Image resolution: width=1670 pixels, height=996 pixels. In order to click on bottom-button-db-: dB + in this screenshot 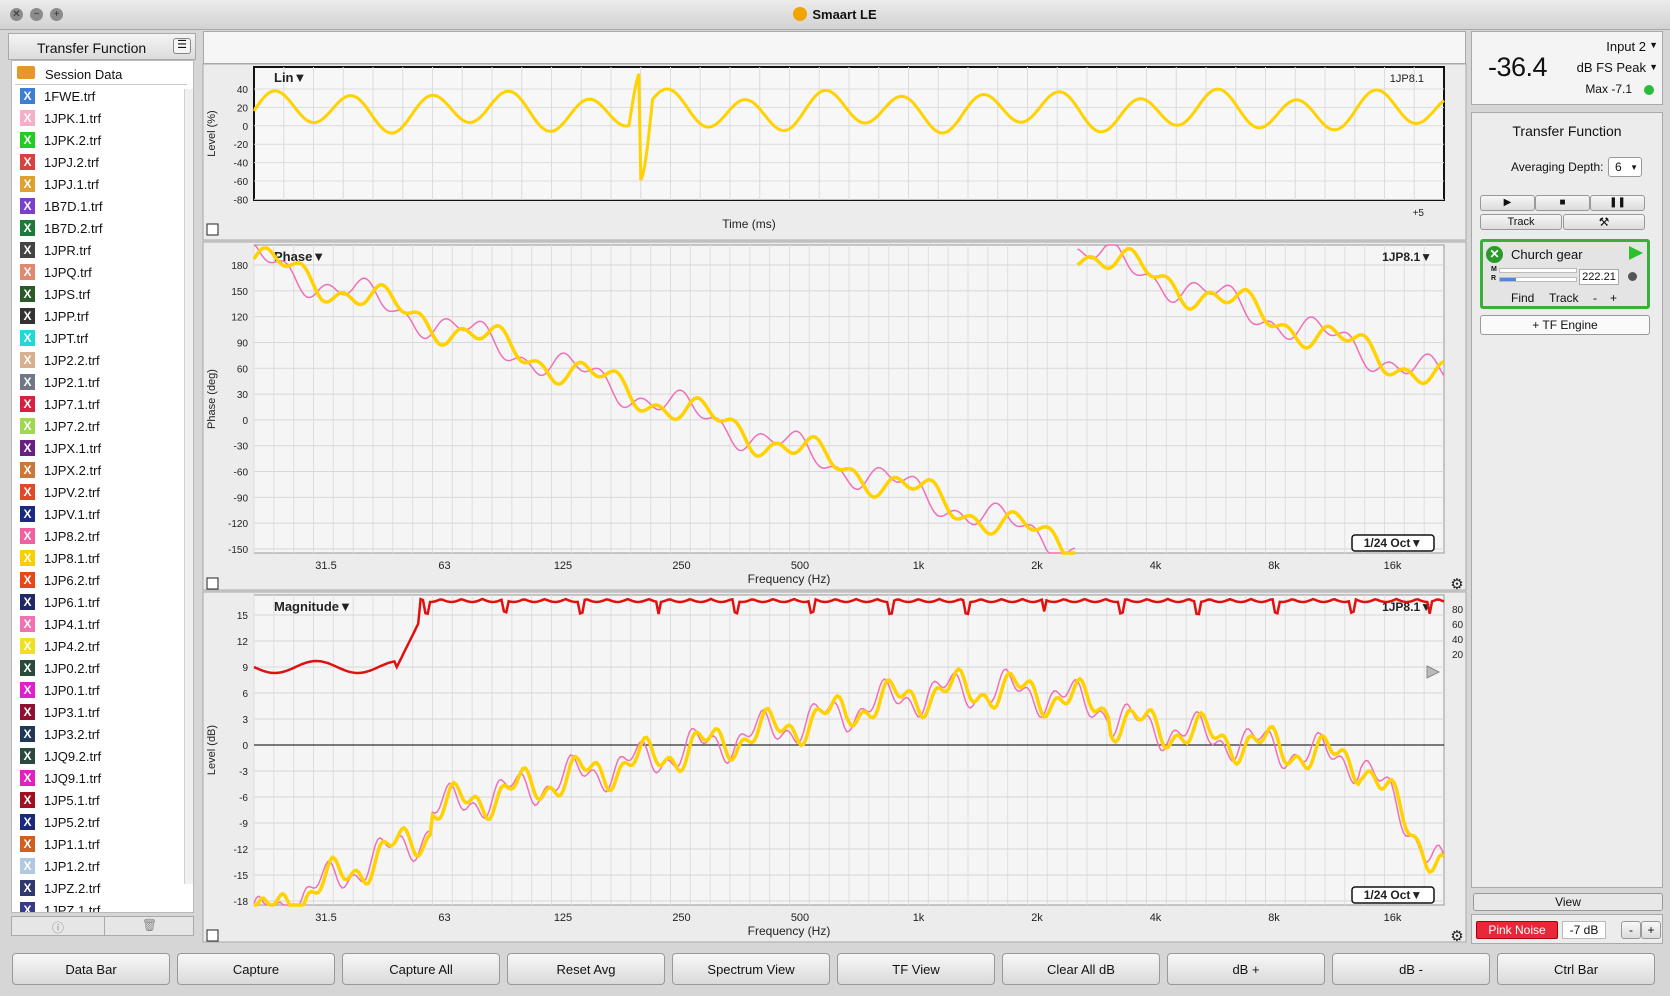, I will do `click(1246, 969)`.